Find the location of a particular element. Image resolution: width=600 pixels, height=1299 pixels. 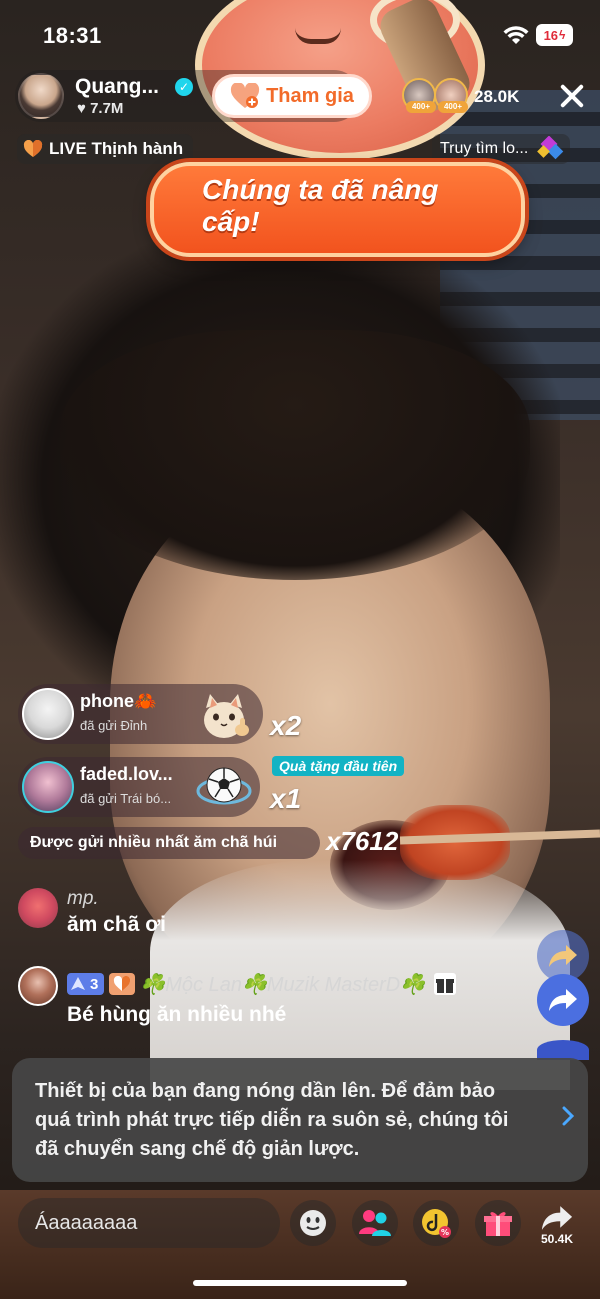

most-sent-banner: Được gửi nhiều nhất ăm chã húi is located at coordinates (169, 843).